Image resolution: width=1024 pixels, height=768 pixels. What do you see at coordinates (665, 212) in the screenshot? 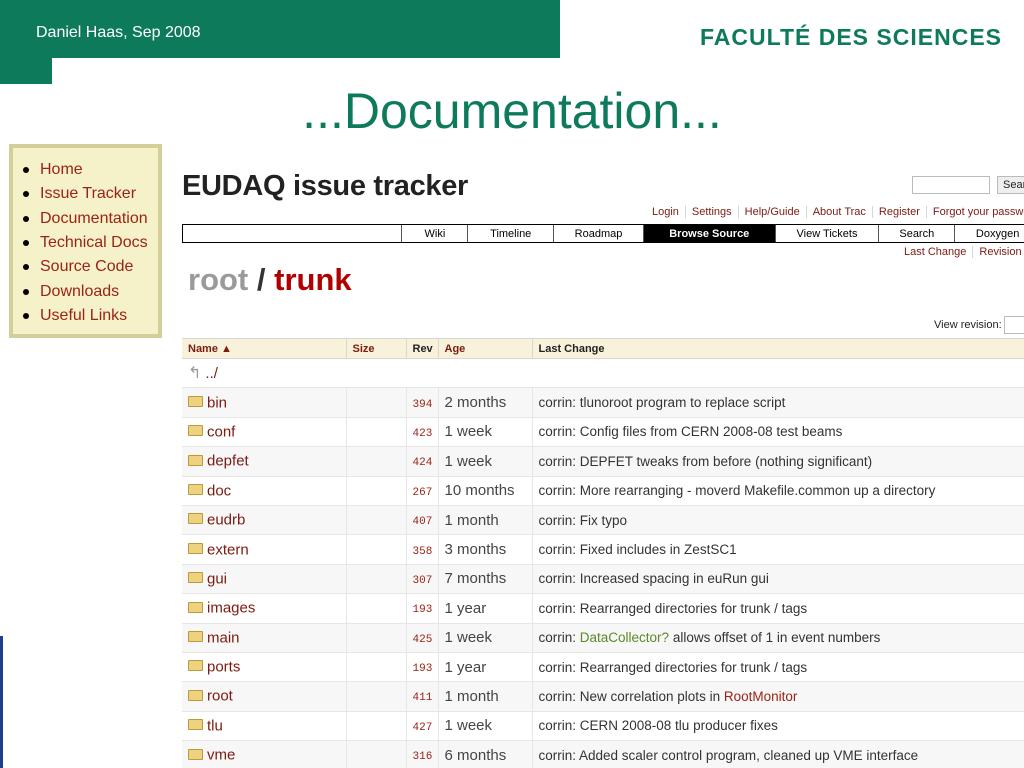
I see `meta-link-login: Login` at bounding box center [665, 212].